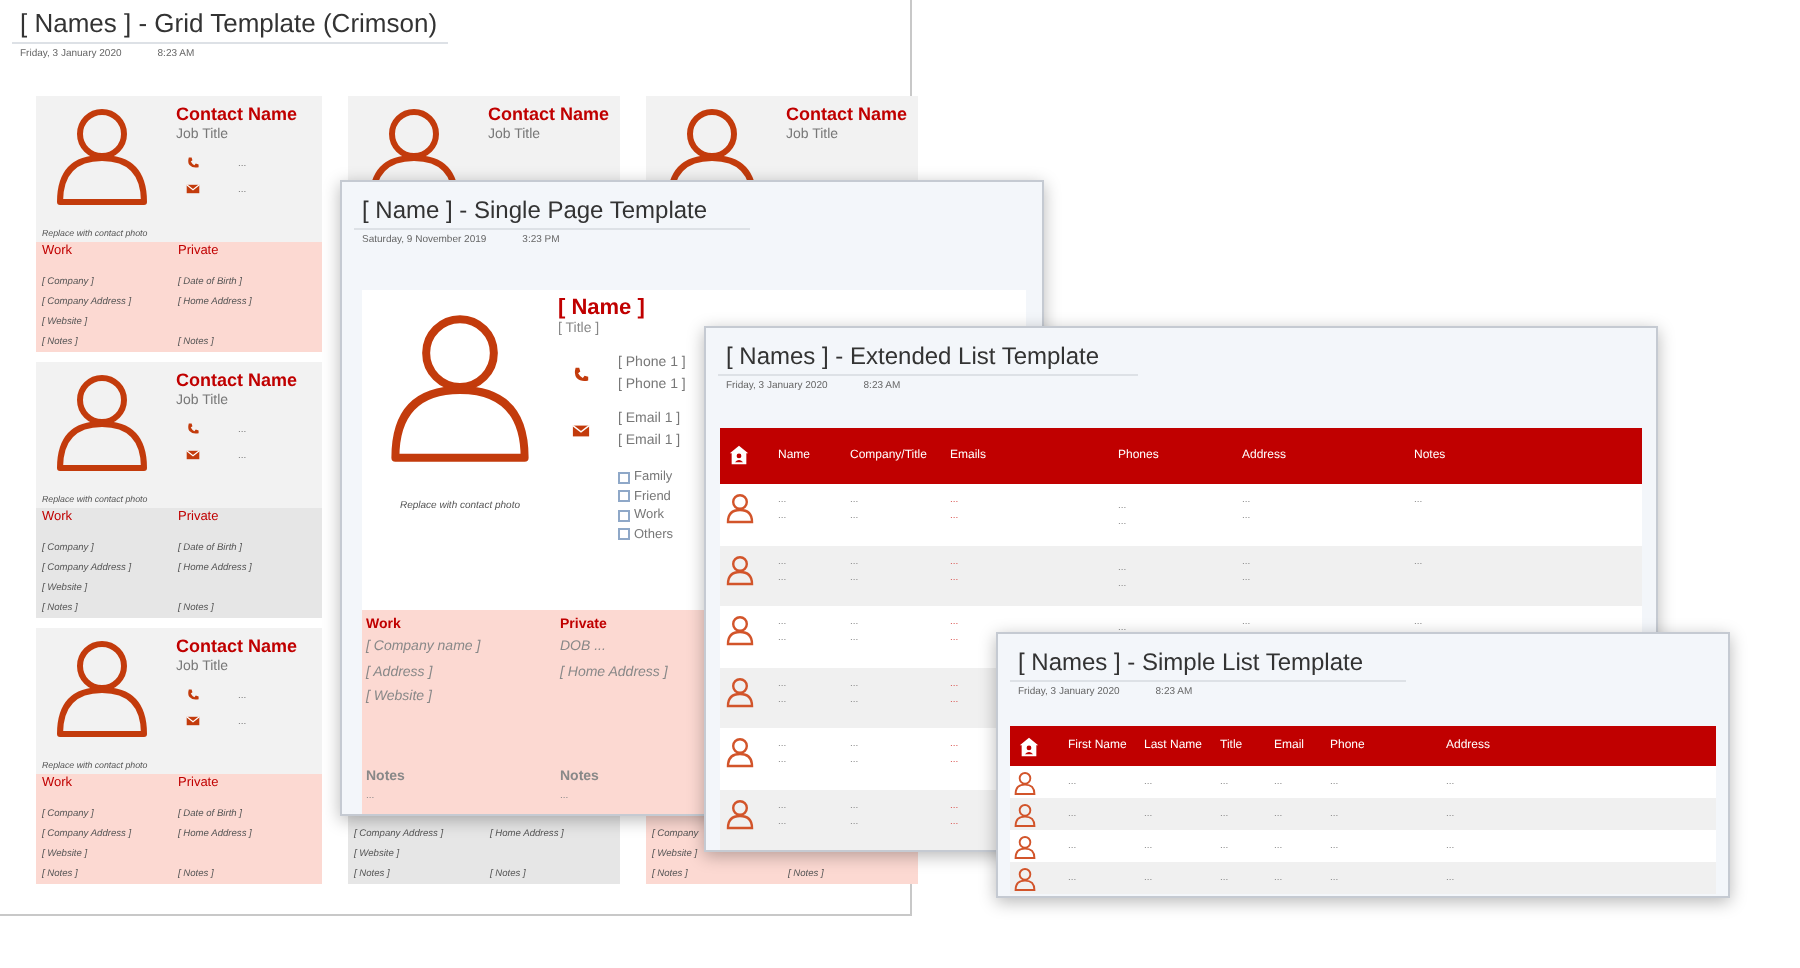 This screenshot has width=1800, height=968. Describe the element at coordinates (1191, 662) in the screenshot. I see `window-title: [ Names ] - Simple List Template` at that location.